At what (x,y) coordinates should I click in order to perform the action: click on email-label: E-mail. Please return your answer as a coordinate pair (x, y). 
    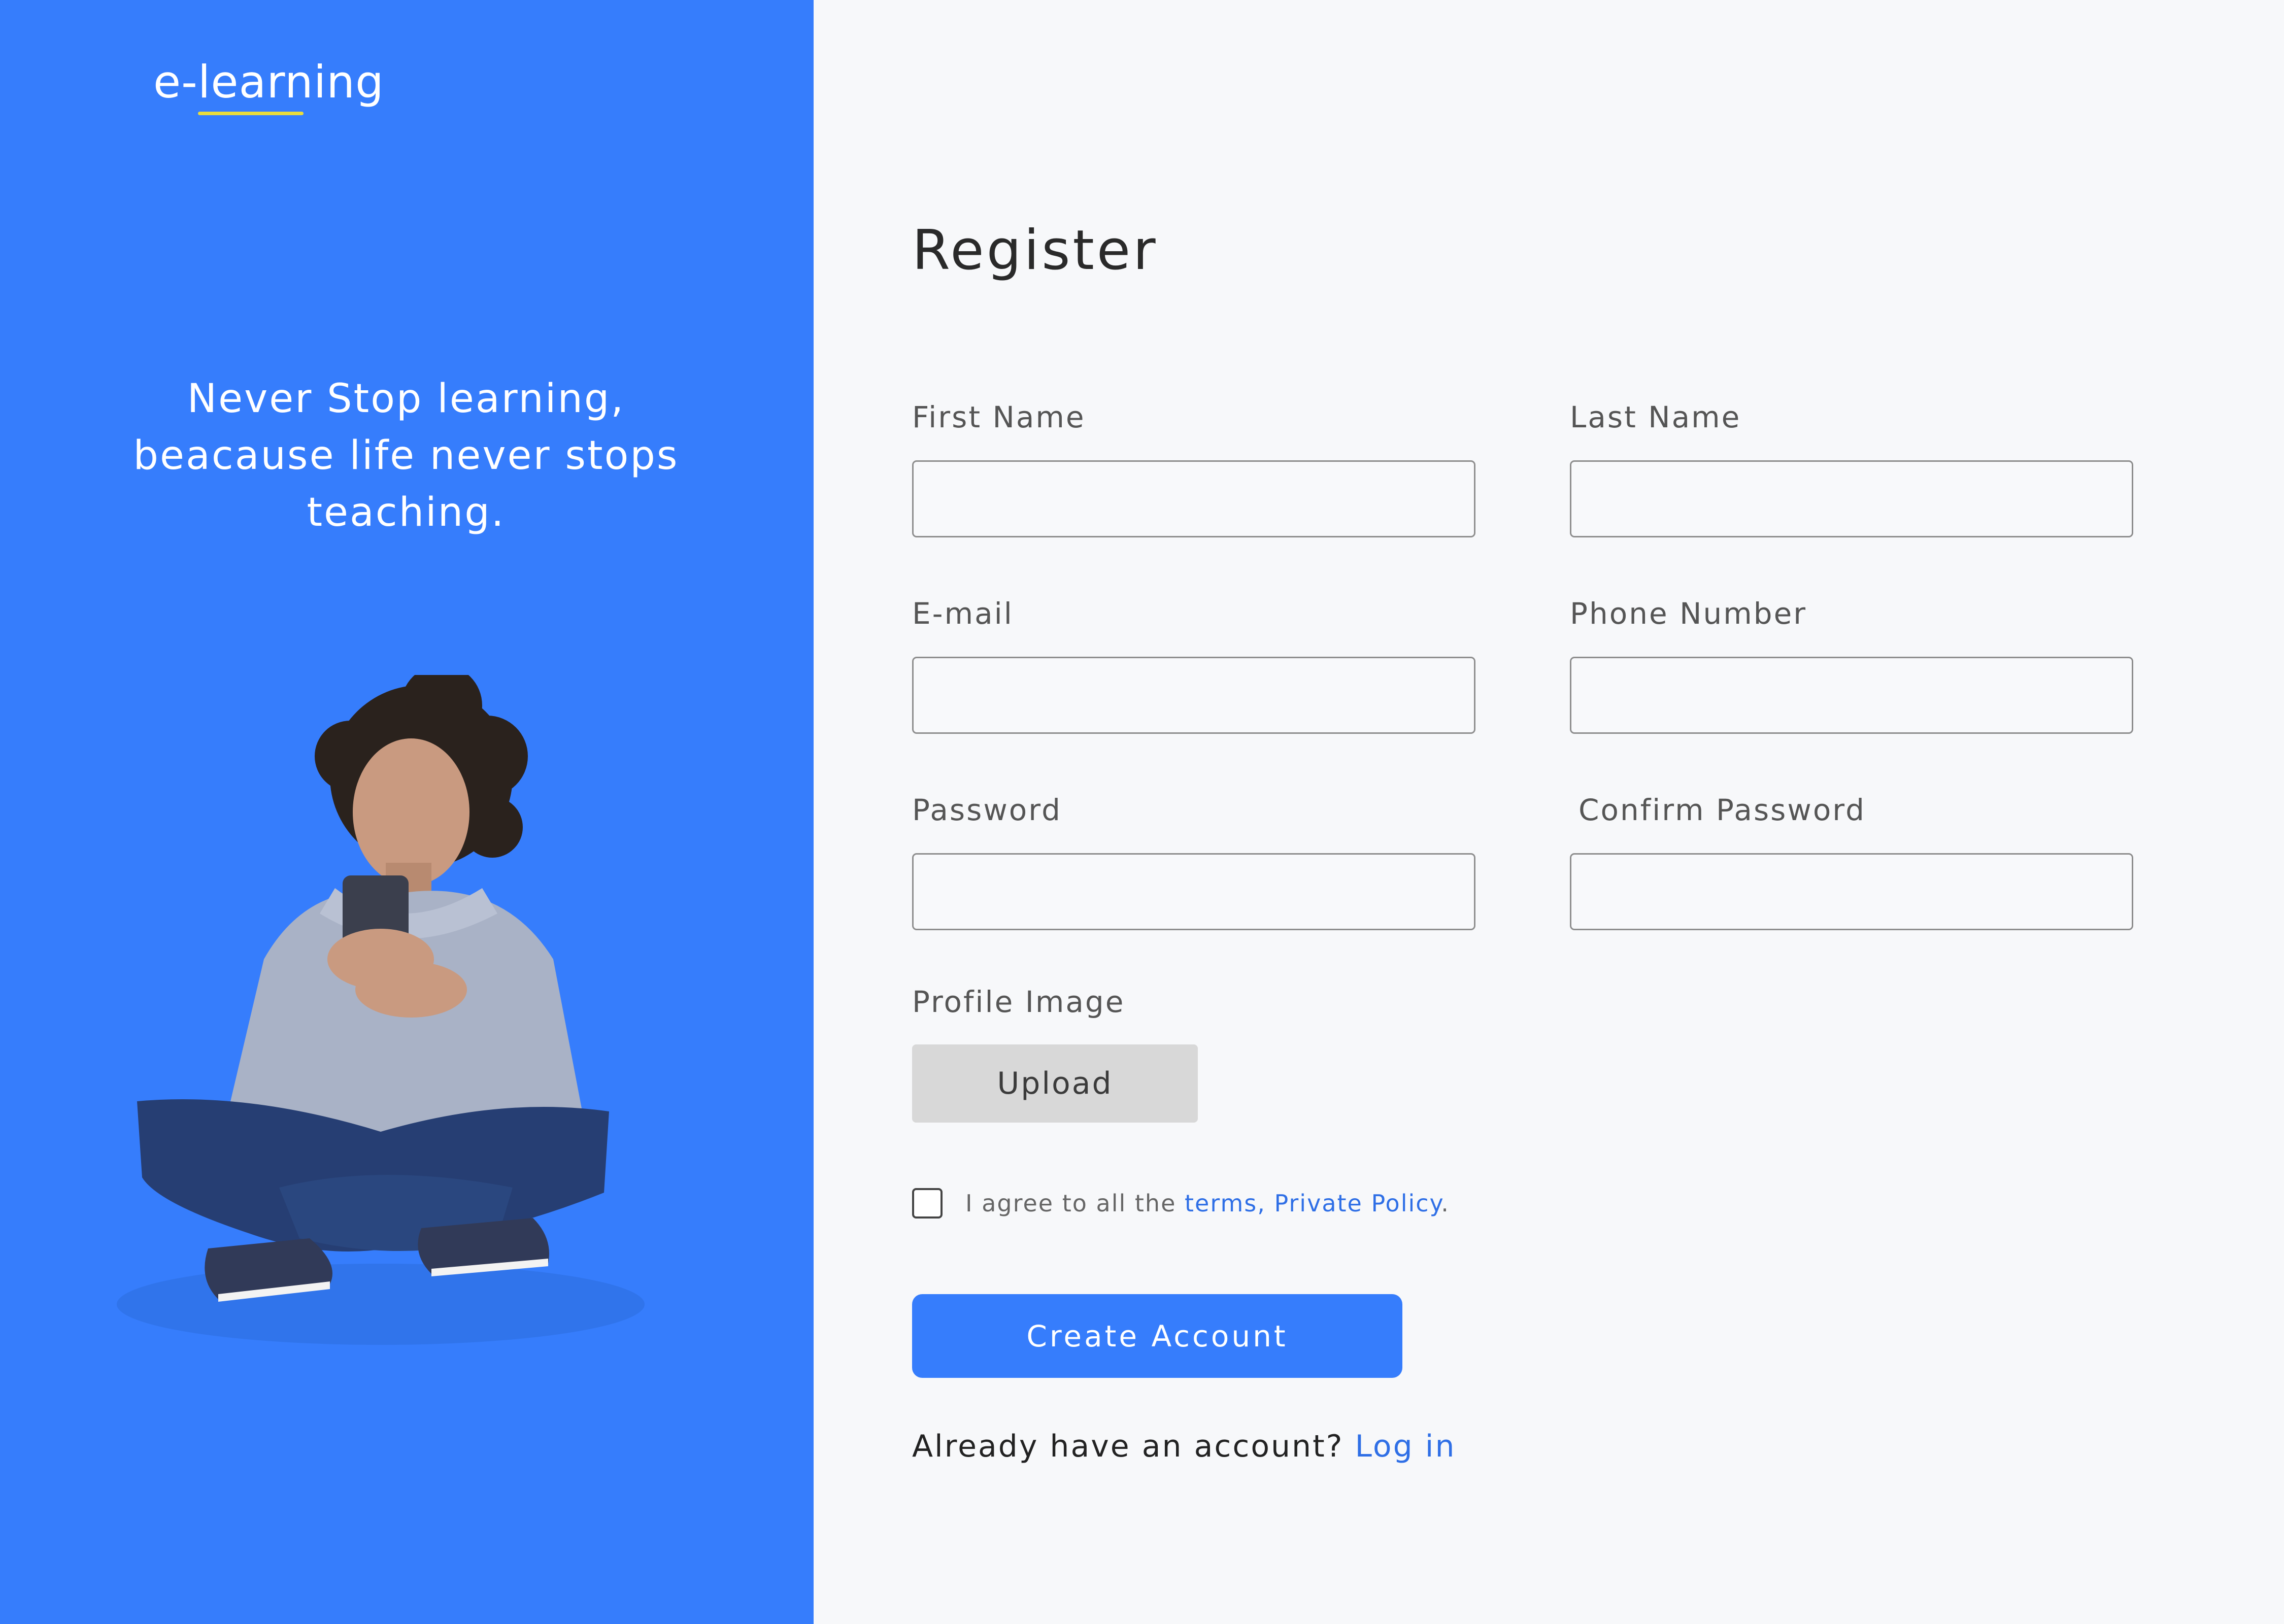
    Looking at the image, I should click on (963, 613).